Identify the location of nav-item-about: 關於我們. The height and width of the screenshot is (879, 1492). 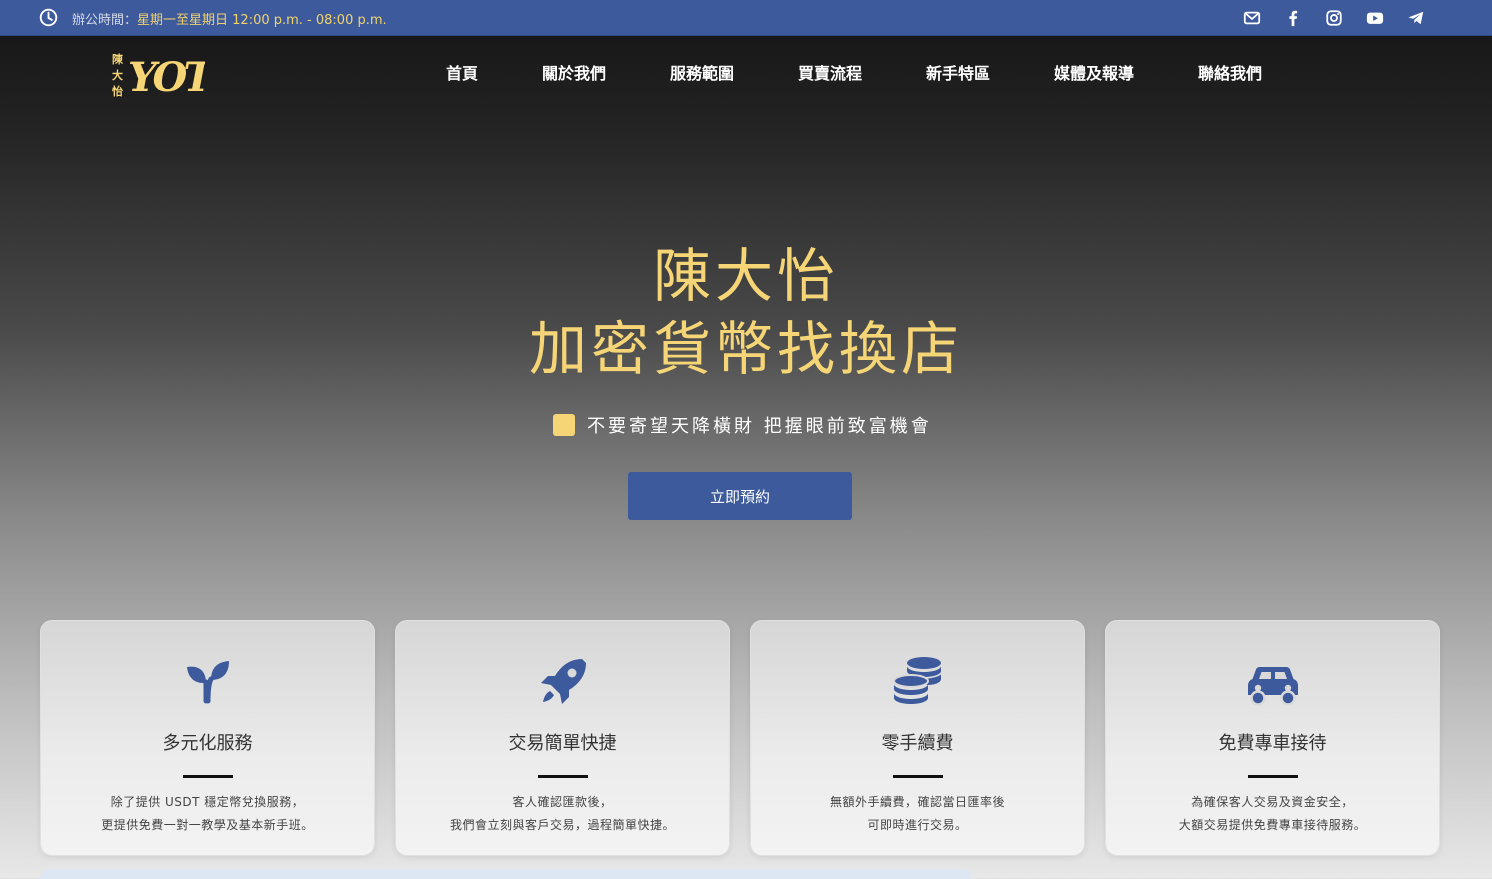
(606, 72).